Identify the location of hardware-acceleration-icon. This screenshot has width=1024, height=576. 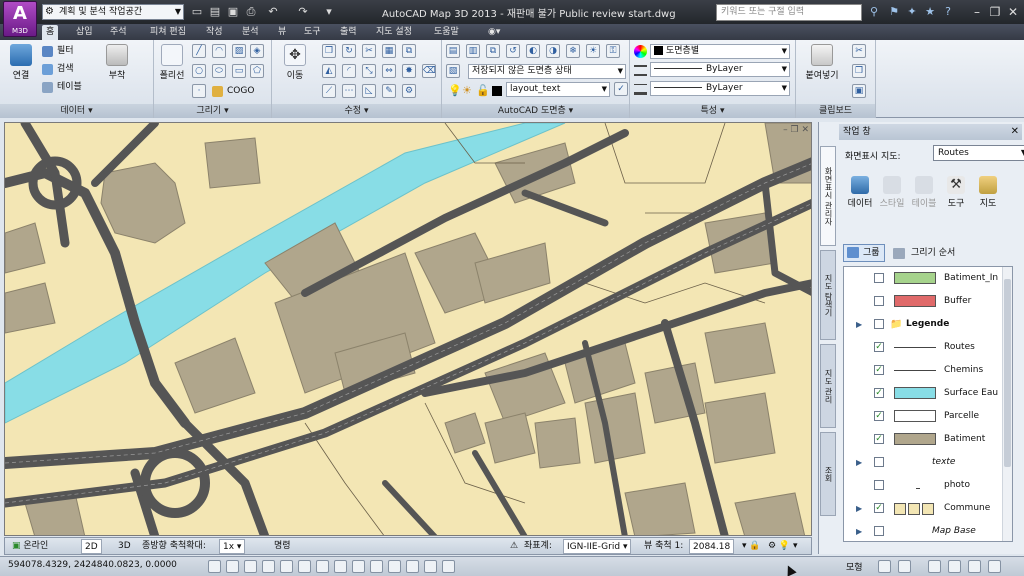
(954, 566).